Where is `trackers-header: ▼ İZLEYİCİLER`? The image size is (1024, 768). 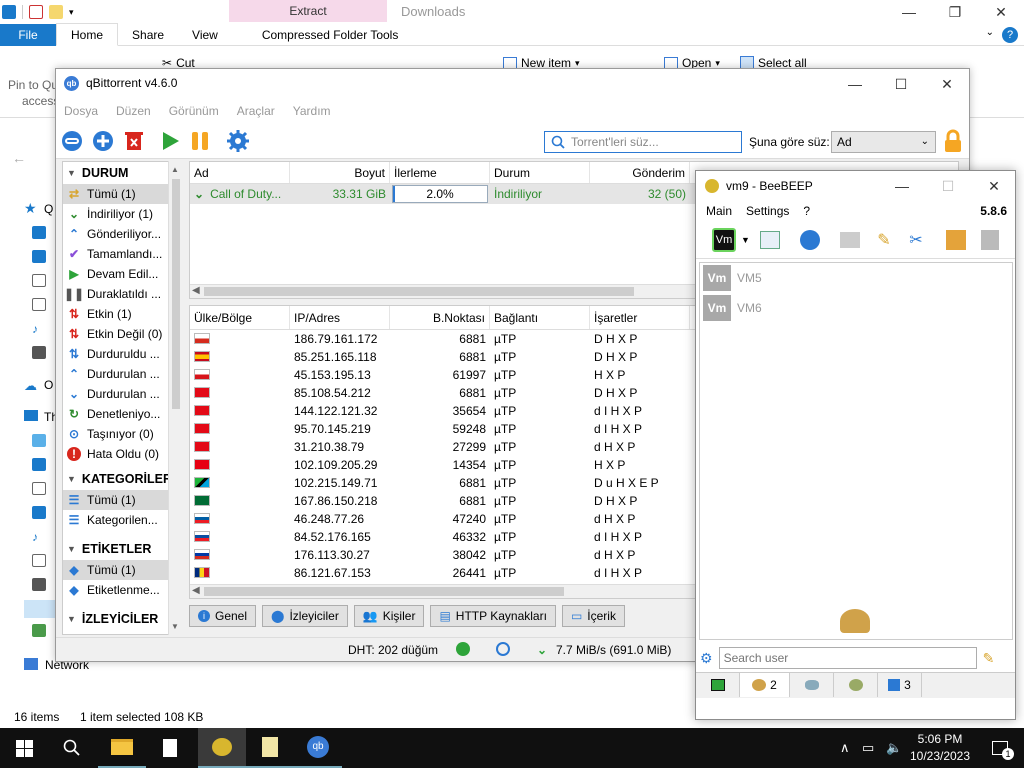 trackers-header: ▼ İZLEYİCİLER is located at coordinates (122, 619).